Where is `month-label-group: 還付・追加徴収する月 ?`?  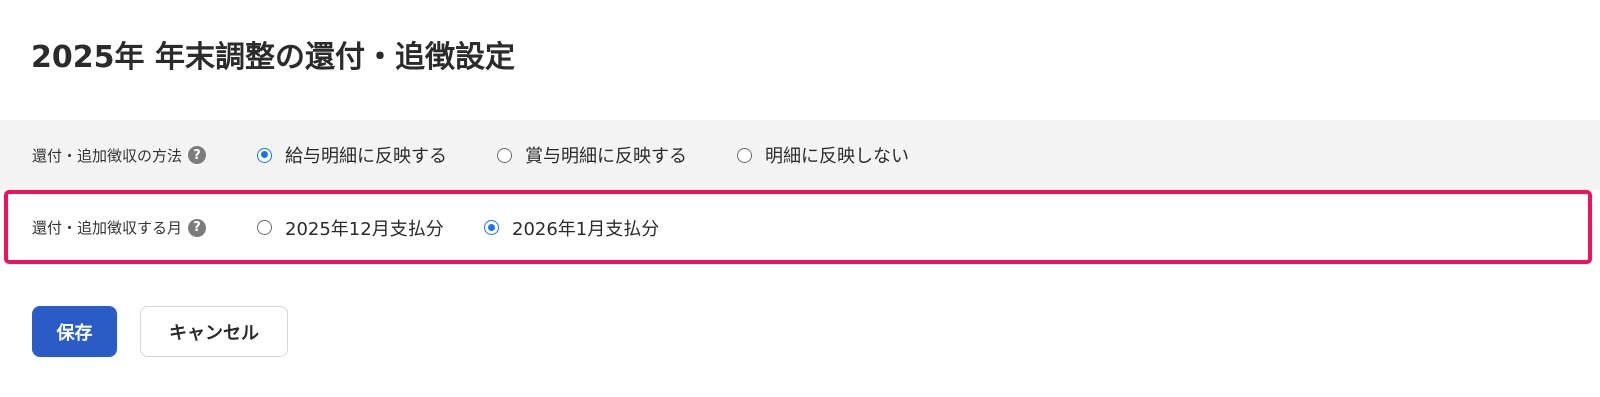 month-label-group: 還付・追加徴収する月 ? is located at coordinates (119, 227).